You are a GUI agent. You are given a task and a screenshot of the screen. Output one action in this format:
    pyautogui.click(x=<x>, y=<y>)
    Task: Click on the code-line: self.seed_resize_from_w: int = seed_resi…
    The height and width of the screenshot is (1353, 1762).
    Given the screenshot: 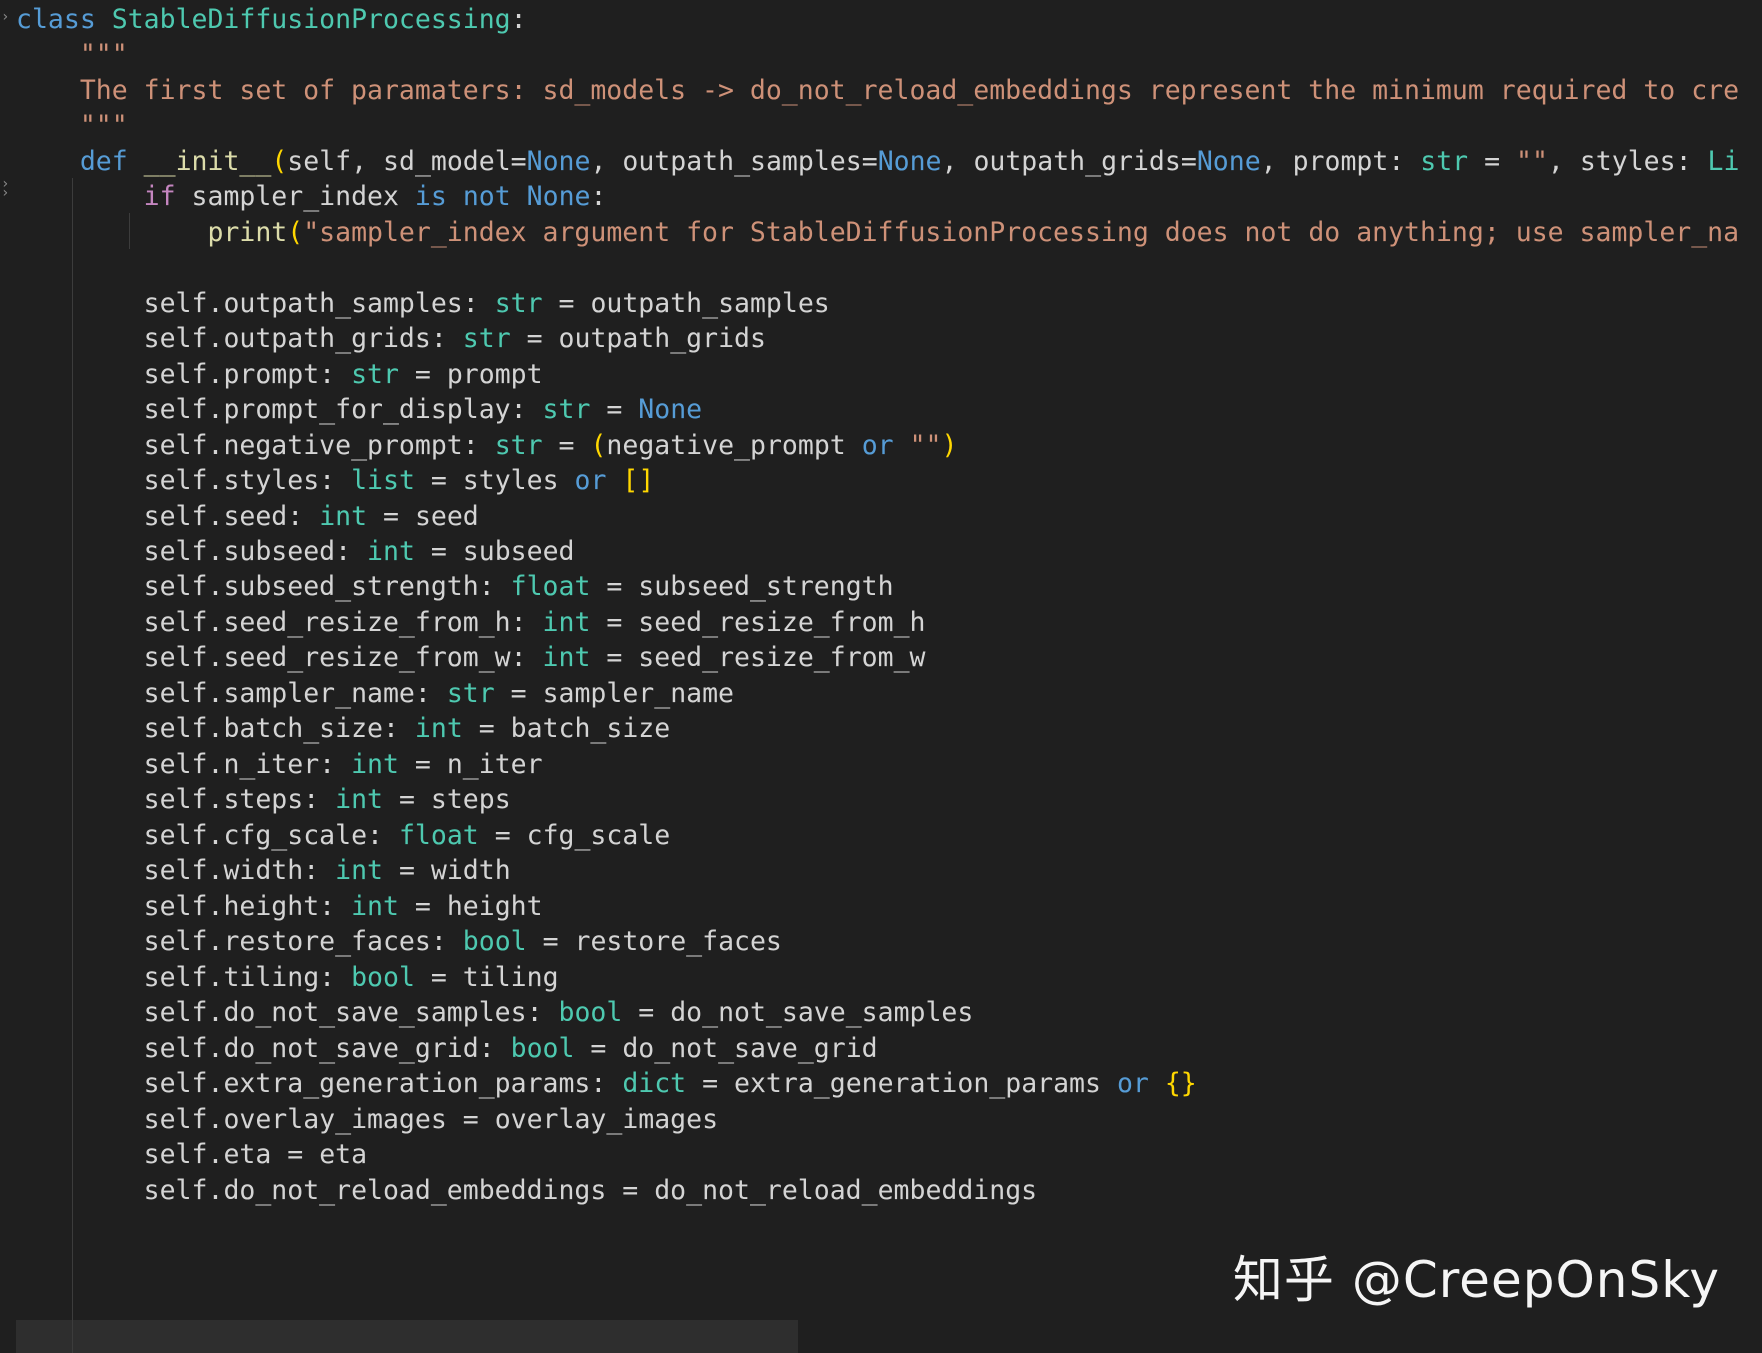 What is the action you would take?
    pyautogui.click(x=889, y=658)
    